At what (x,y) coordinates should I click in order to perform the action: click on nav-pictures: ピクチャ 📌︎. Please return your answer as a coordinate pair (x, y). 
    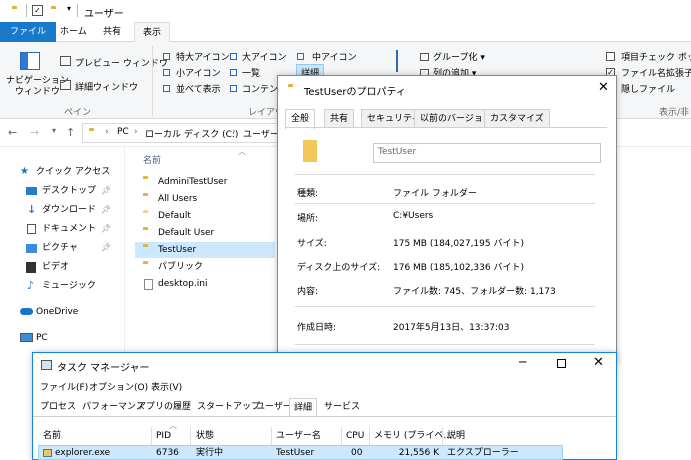
    Looking at the image, I should click on (62, 248).